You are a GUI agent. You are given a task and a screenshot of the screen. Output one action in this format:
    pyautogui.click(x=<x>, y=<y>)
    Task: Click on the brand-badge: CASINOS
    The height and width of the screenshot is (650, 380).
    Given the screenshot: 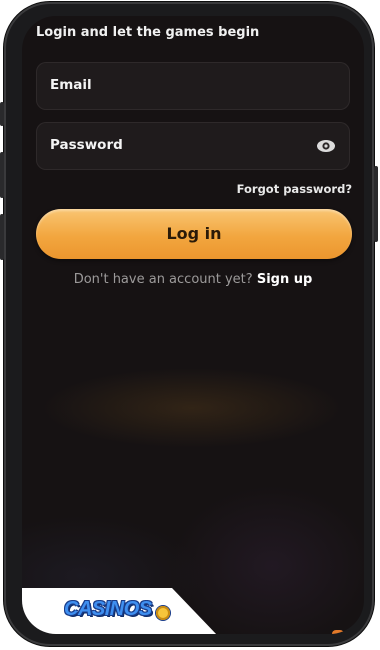 What is the action you would take?
    pyautogui.click(x=120, y=611)
    